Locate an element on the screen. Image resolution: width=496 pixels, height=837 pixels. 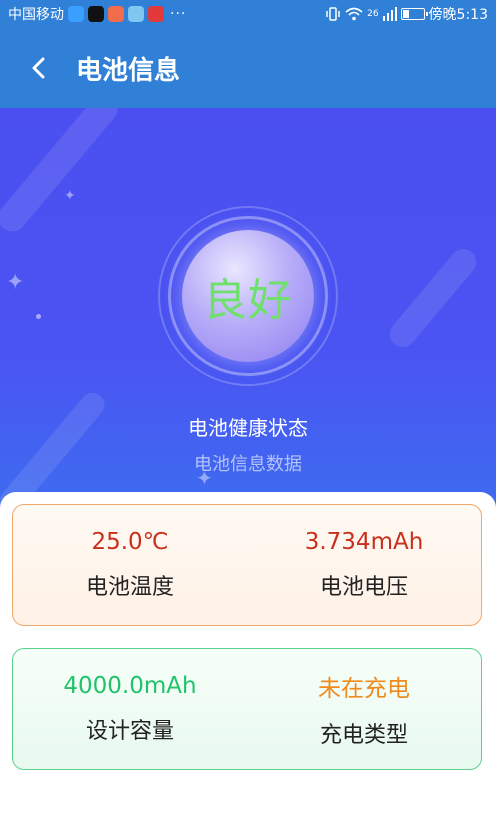
capacity-cell: 4000.0mAh 设计容量 is located at coordinates (130, 709).